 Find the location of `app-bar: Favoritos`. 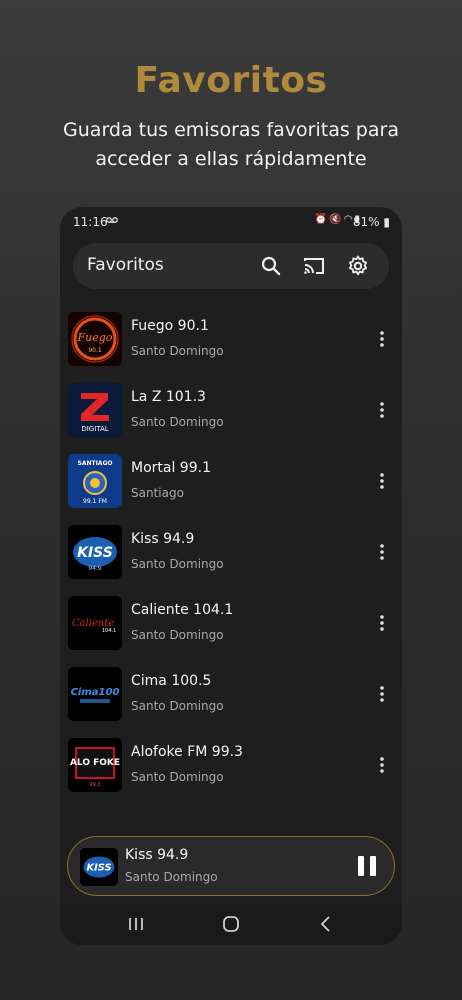

app-bar: Favoritos is located at coordinates (231, 266).